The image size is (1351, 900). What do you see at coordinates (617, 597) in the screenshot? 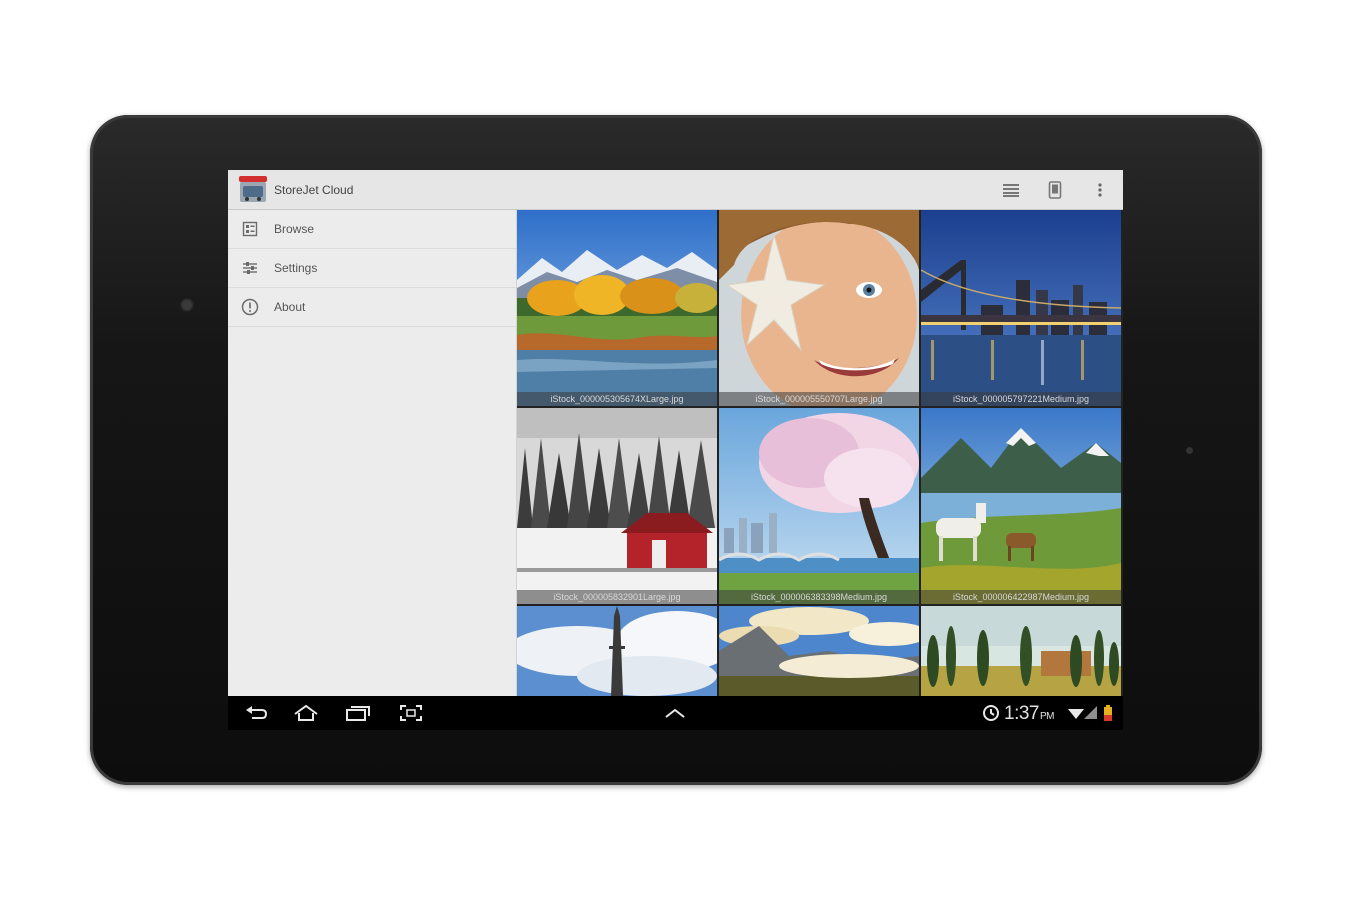
I see `photo-caption: iStock_000005832901Large.jpg` at bounding box center [617, 597].